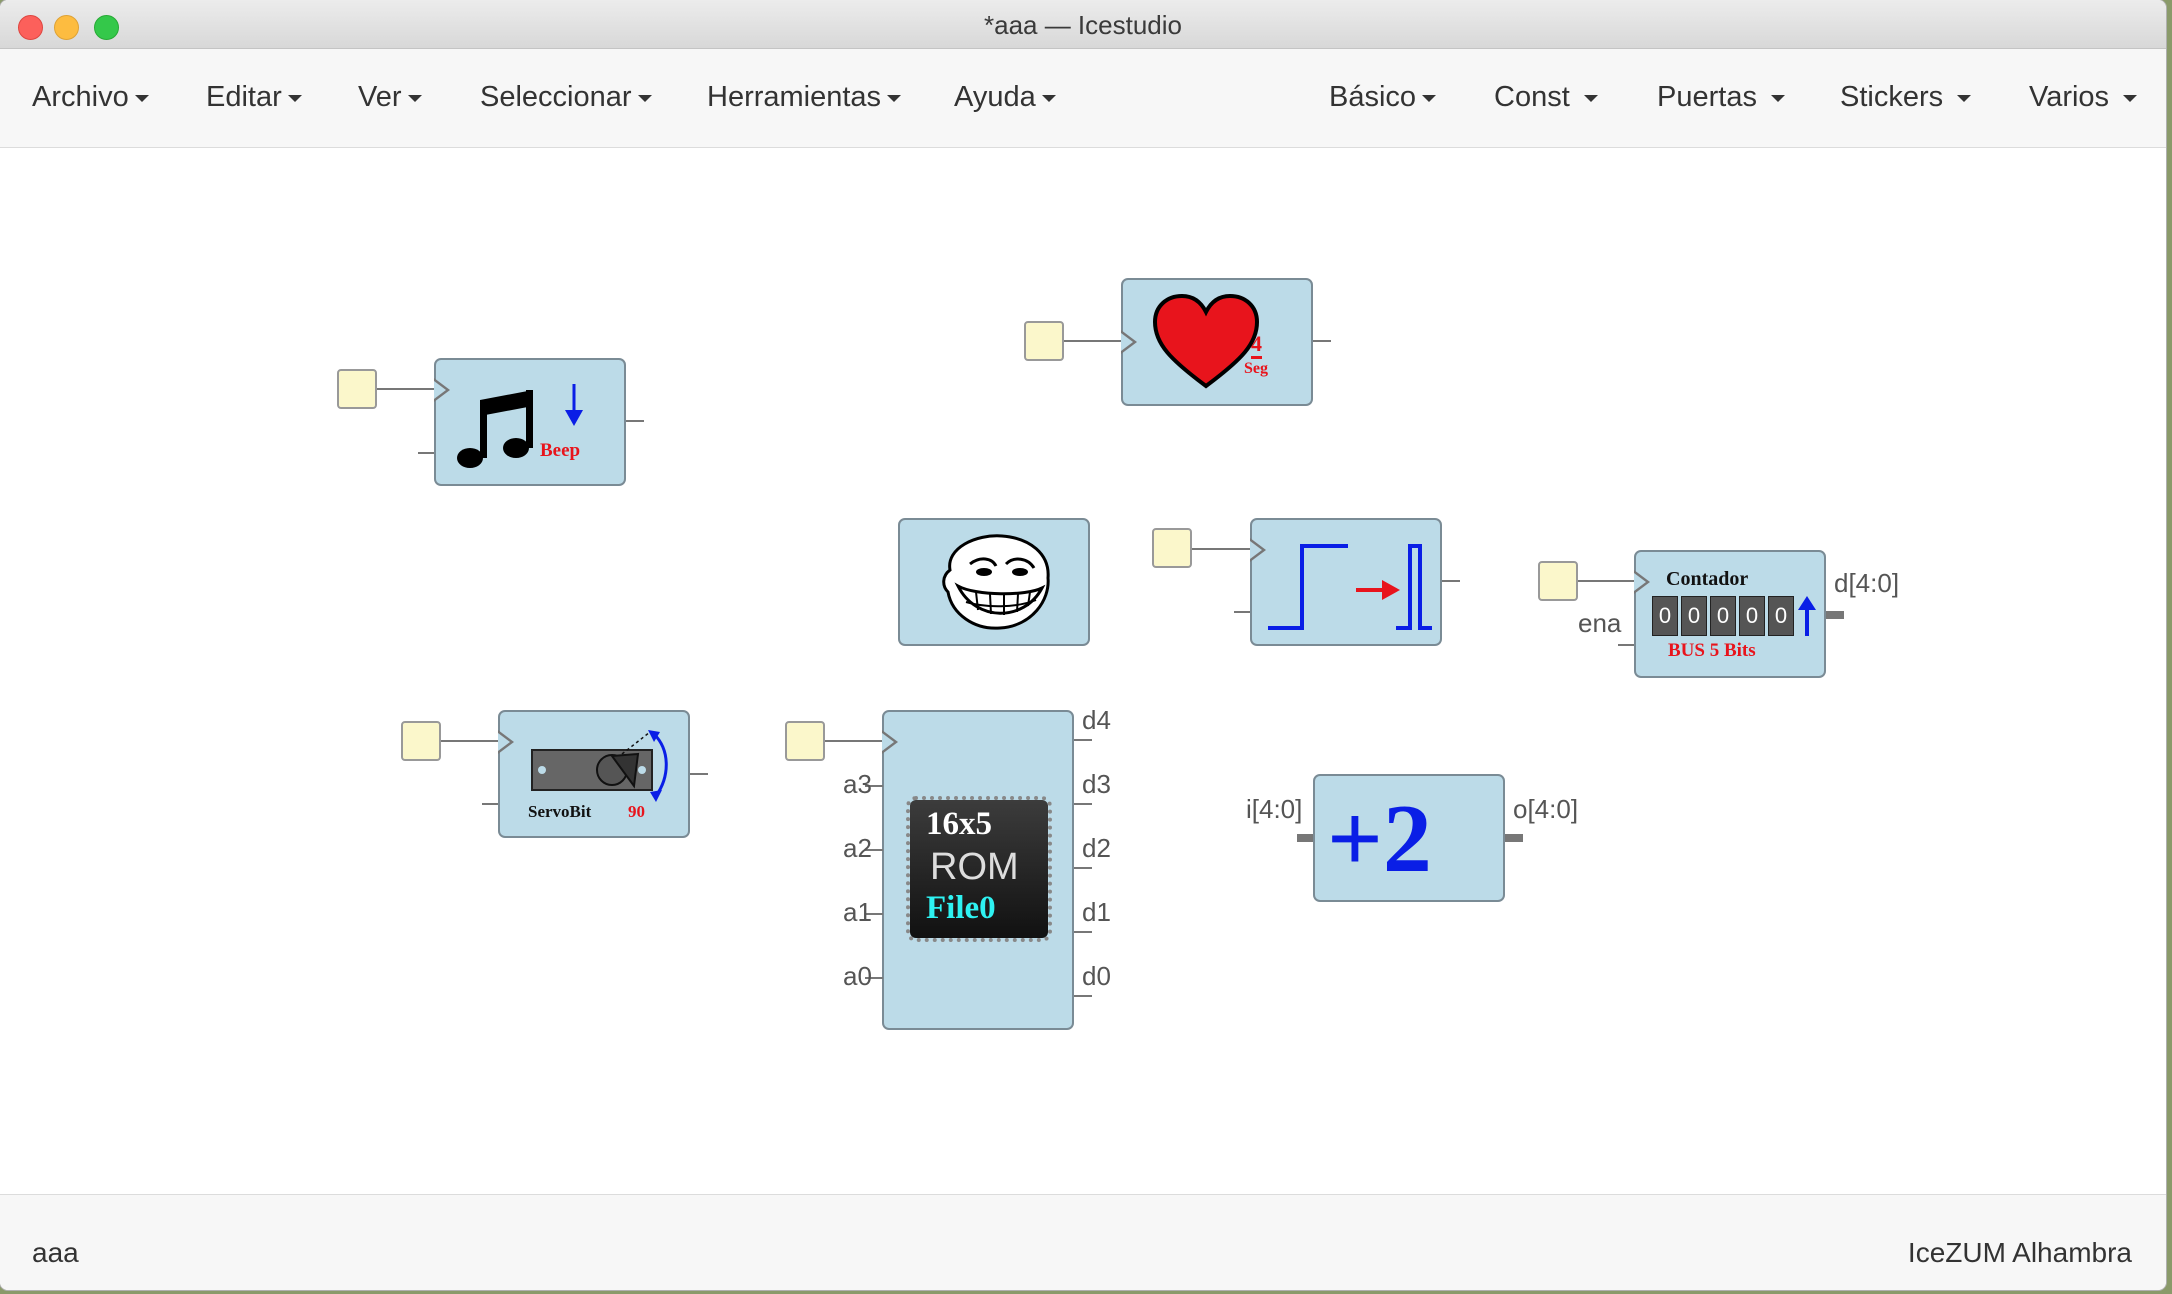 Image resolution: width=2172 pixels, height=1294 pixels. Describe the element at coordinates (1256, 368) in the screenshot. I see `heartbeat-unit: Seg` at that location.